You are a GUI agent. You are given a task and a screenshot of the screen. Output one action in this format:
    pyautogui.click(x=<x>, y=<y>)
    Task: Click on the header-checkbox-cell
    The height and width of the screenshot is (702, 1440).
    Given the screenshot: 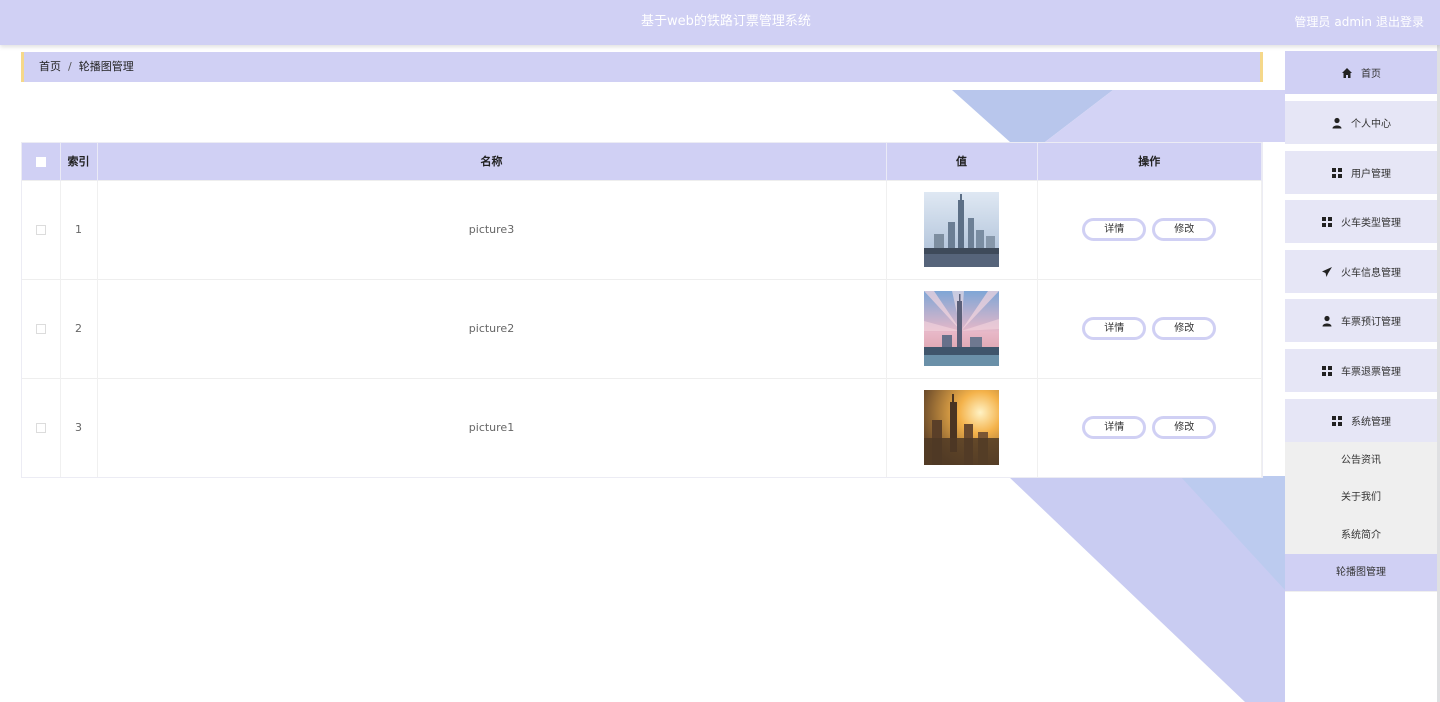 What is the action you would take?
    pyautogui.click(x=41, y=161)
    